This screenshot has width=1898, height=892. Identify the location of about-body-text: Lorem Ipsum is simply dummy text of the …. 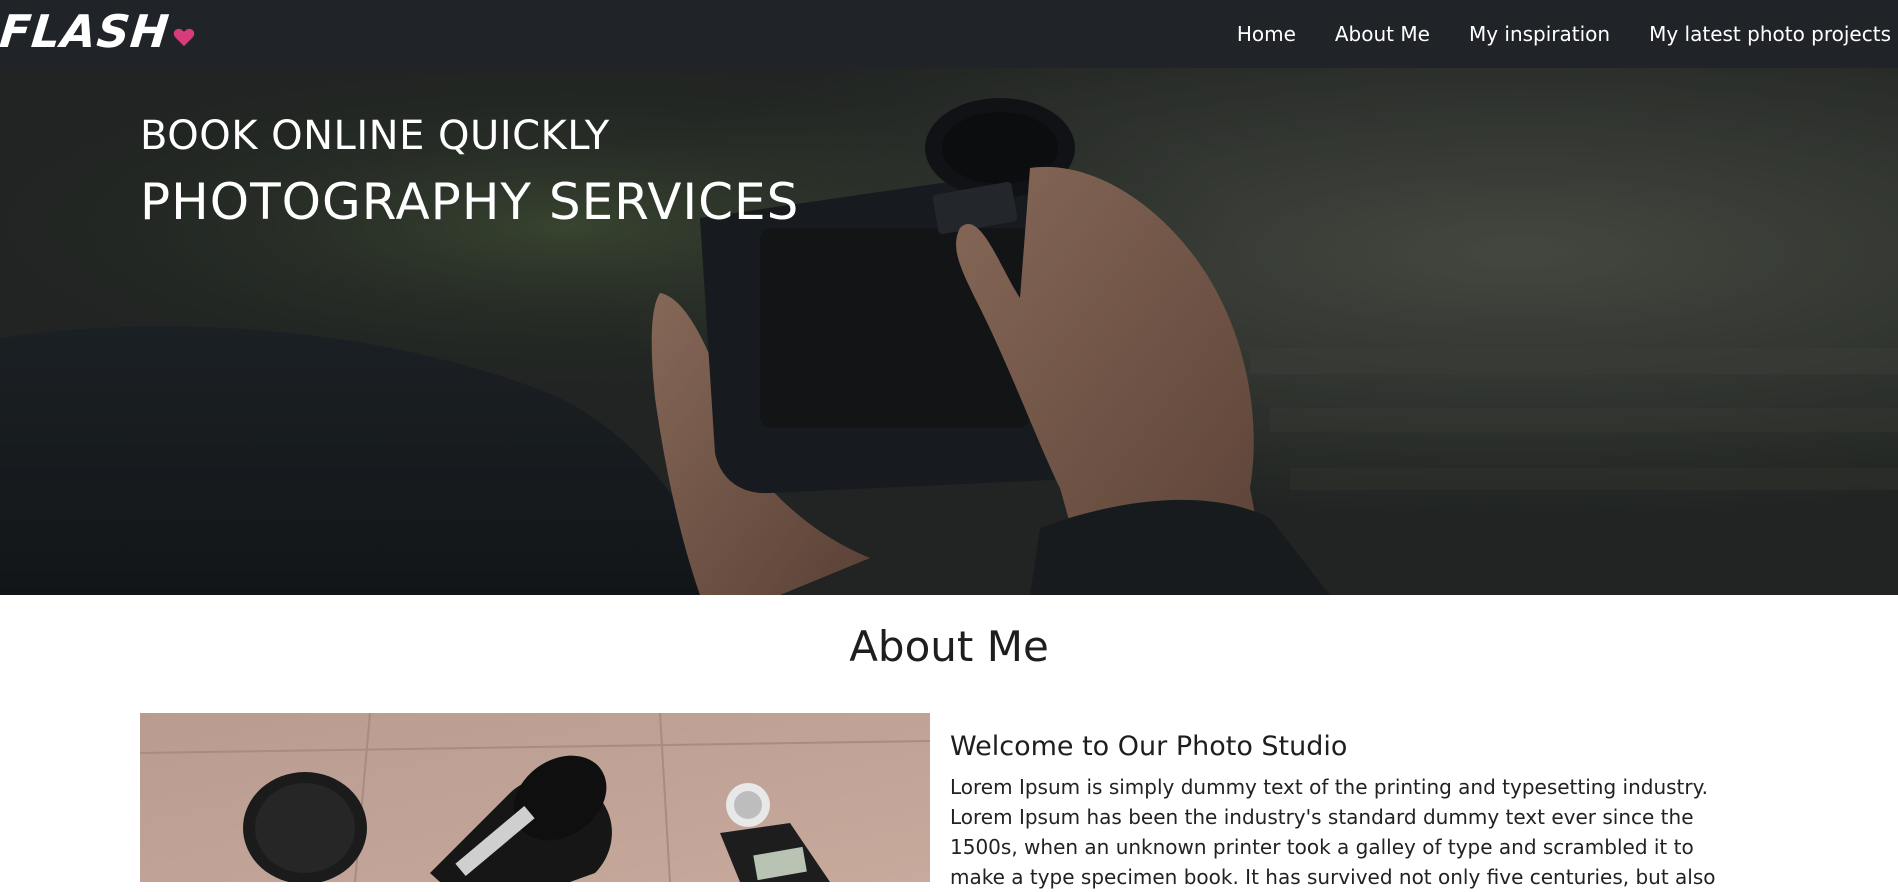
(1333, 832).